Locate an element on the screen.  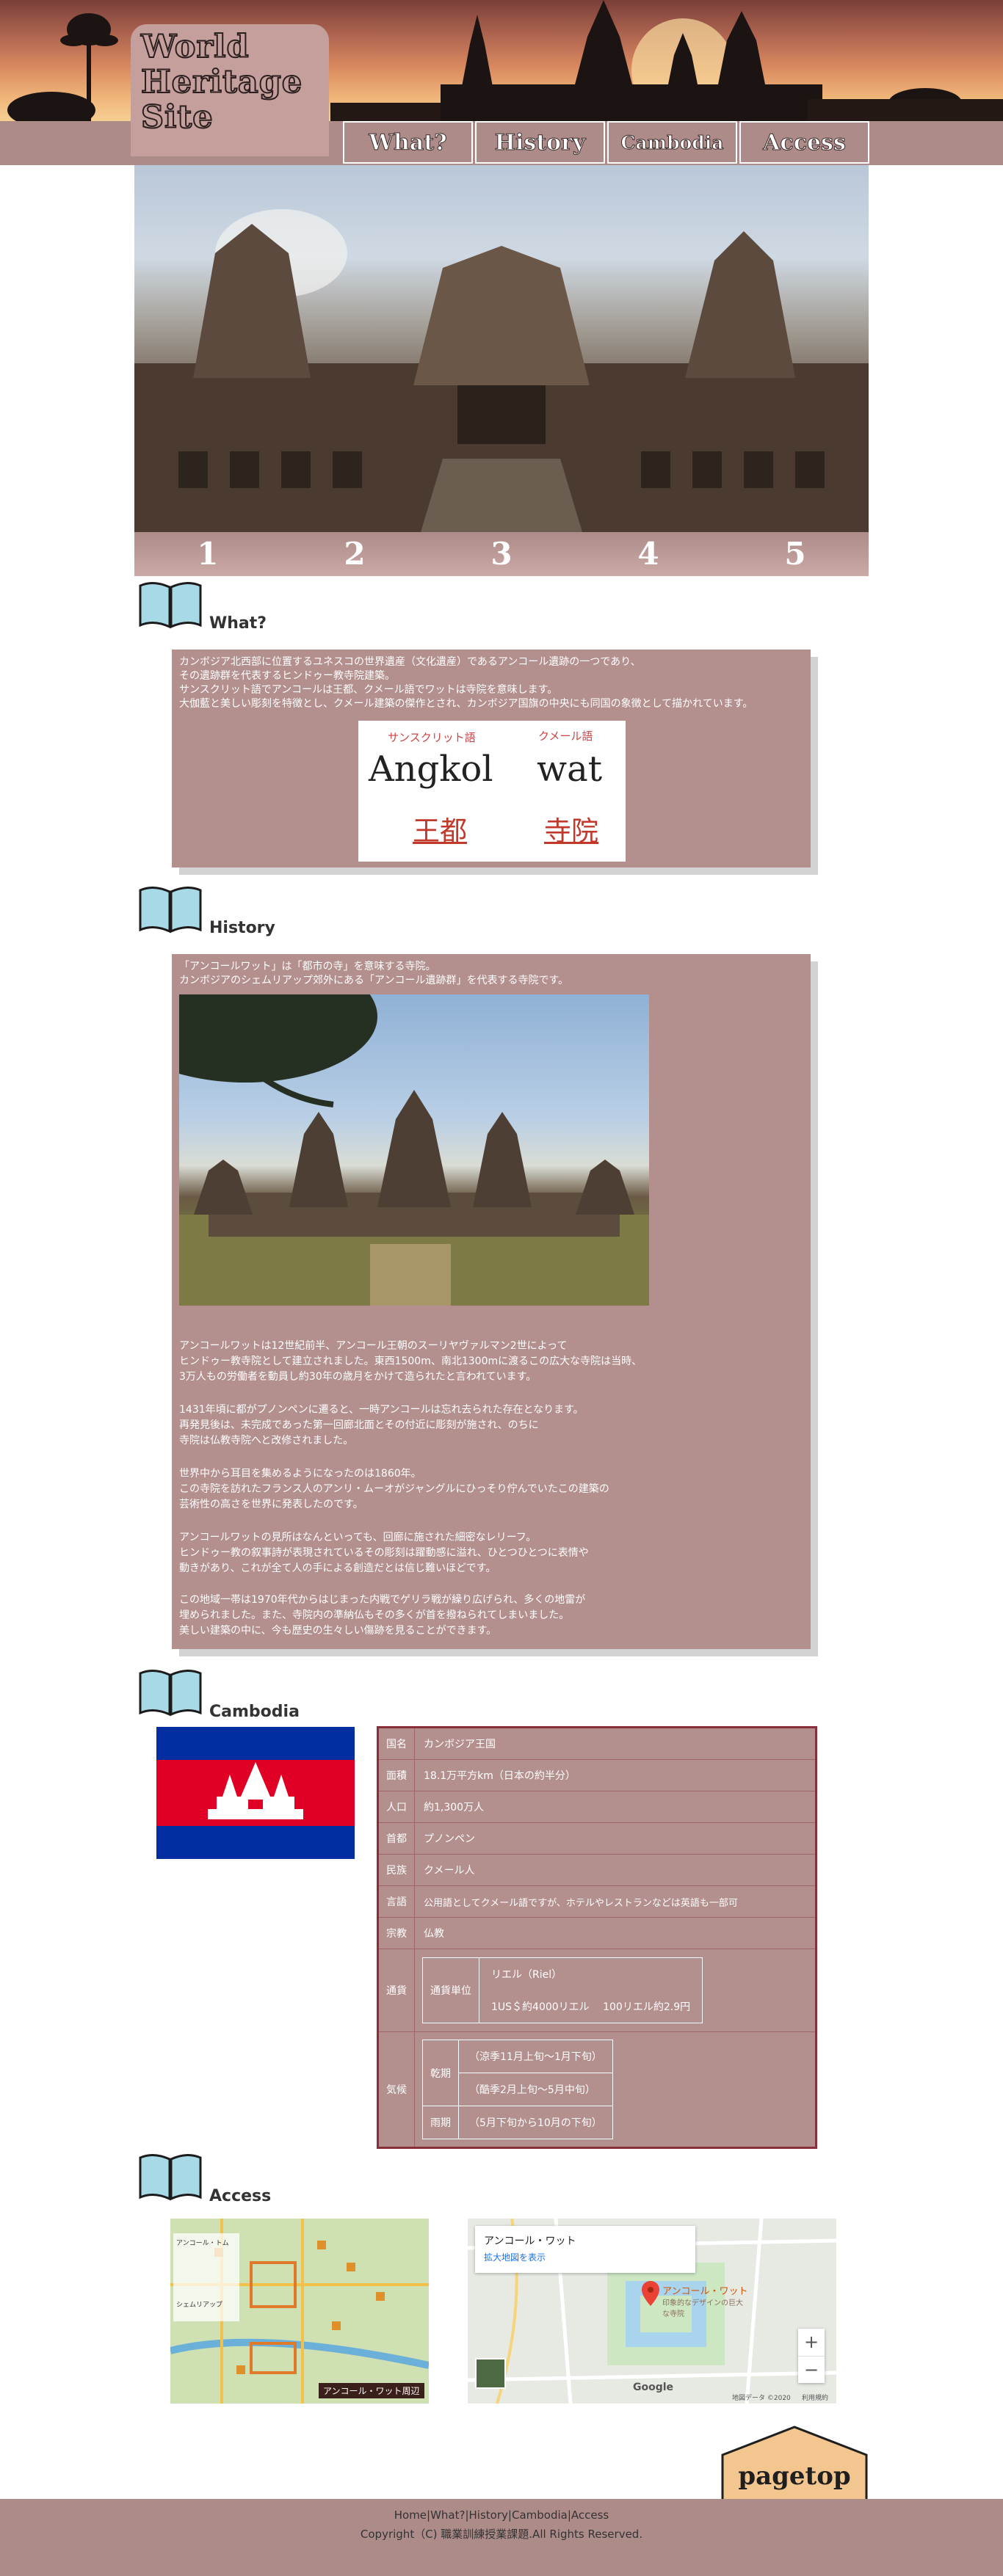
table-row: 国名 カンボジア王国 is located at coordinates (596, 1743).